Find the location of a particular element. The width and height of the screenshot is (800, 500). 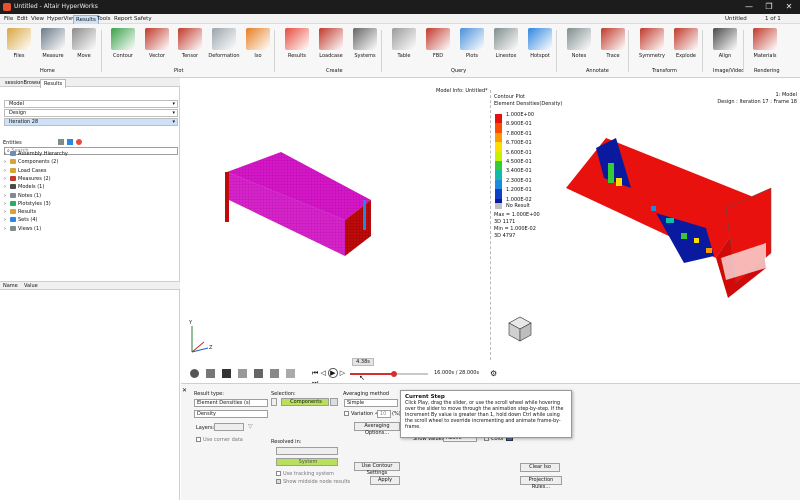

tree-item: › Views (1) is located at coordinates (22, 229).